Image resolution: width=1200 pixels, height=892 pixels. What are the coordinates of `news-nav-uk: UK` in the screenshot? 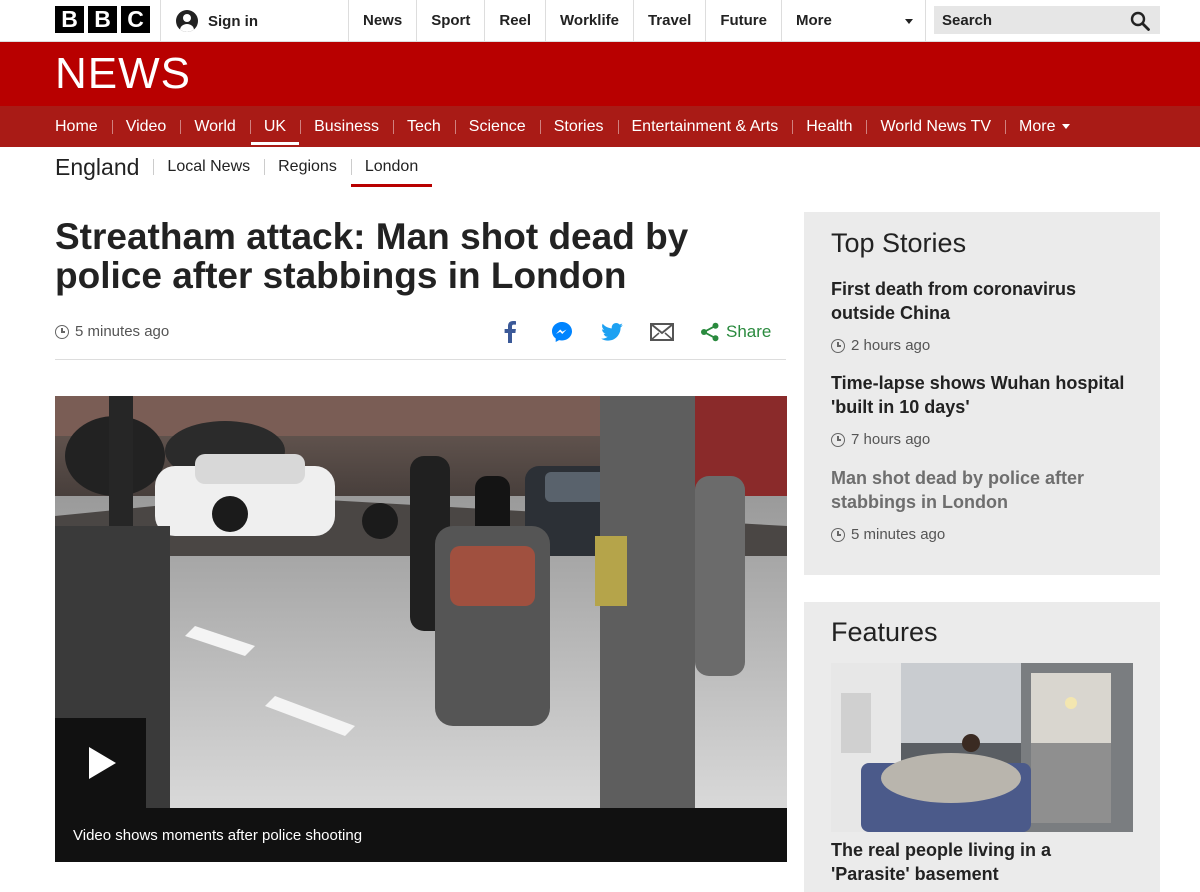 It's located at (274, 126).